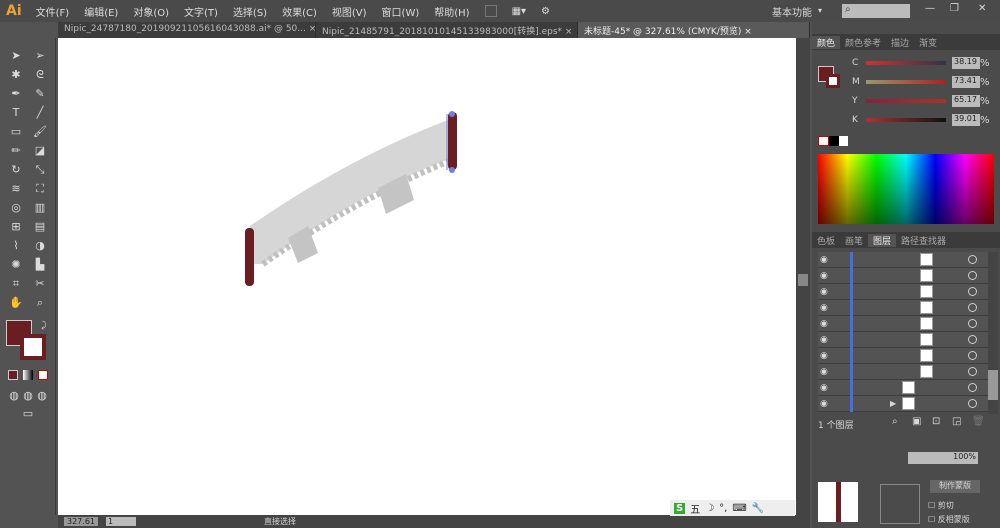  What do you see at coordinates (40, 132) in the screenshot?
I see `paintbrush-icon: 🖌` at bounding box center [40, 132].